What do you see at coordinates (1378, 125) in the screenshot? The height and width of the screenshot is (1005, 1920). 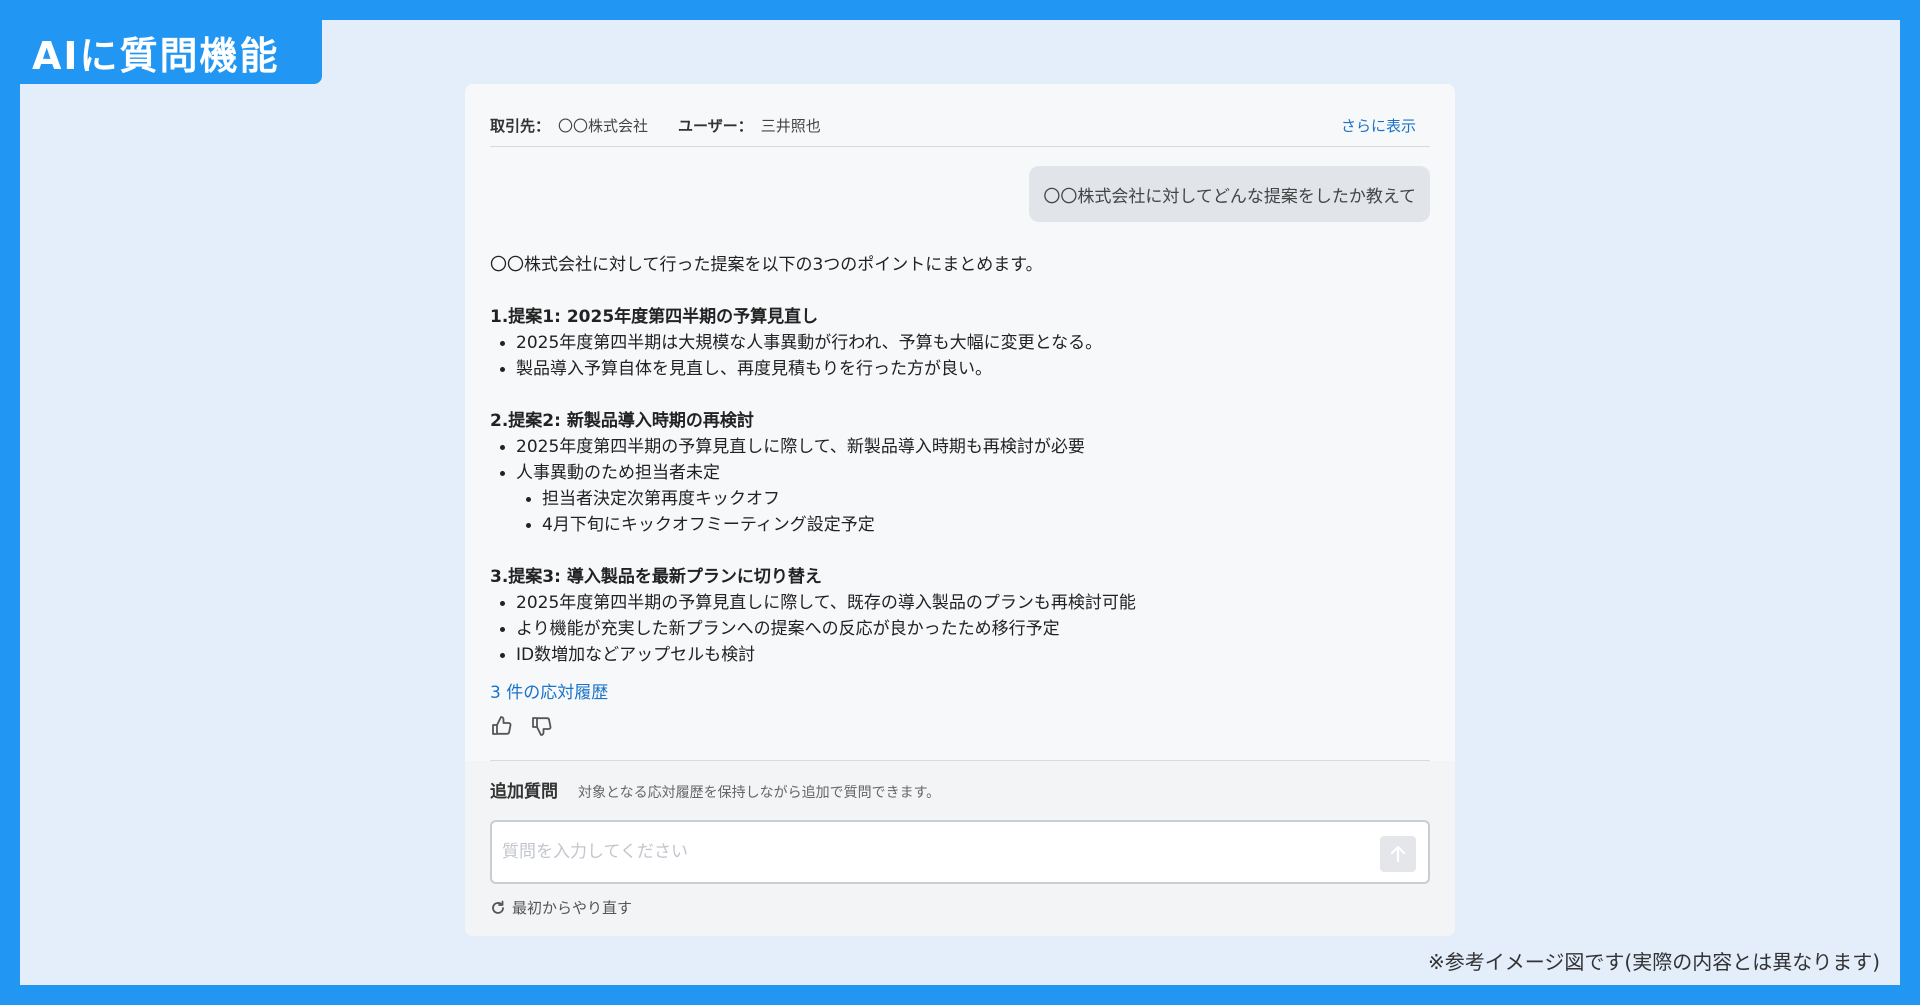 I see `show-more-link: さらに表示` at bounding box center [1378, 125].